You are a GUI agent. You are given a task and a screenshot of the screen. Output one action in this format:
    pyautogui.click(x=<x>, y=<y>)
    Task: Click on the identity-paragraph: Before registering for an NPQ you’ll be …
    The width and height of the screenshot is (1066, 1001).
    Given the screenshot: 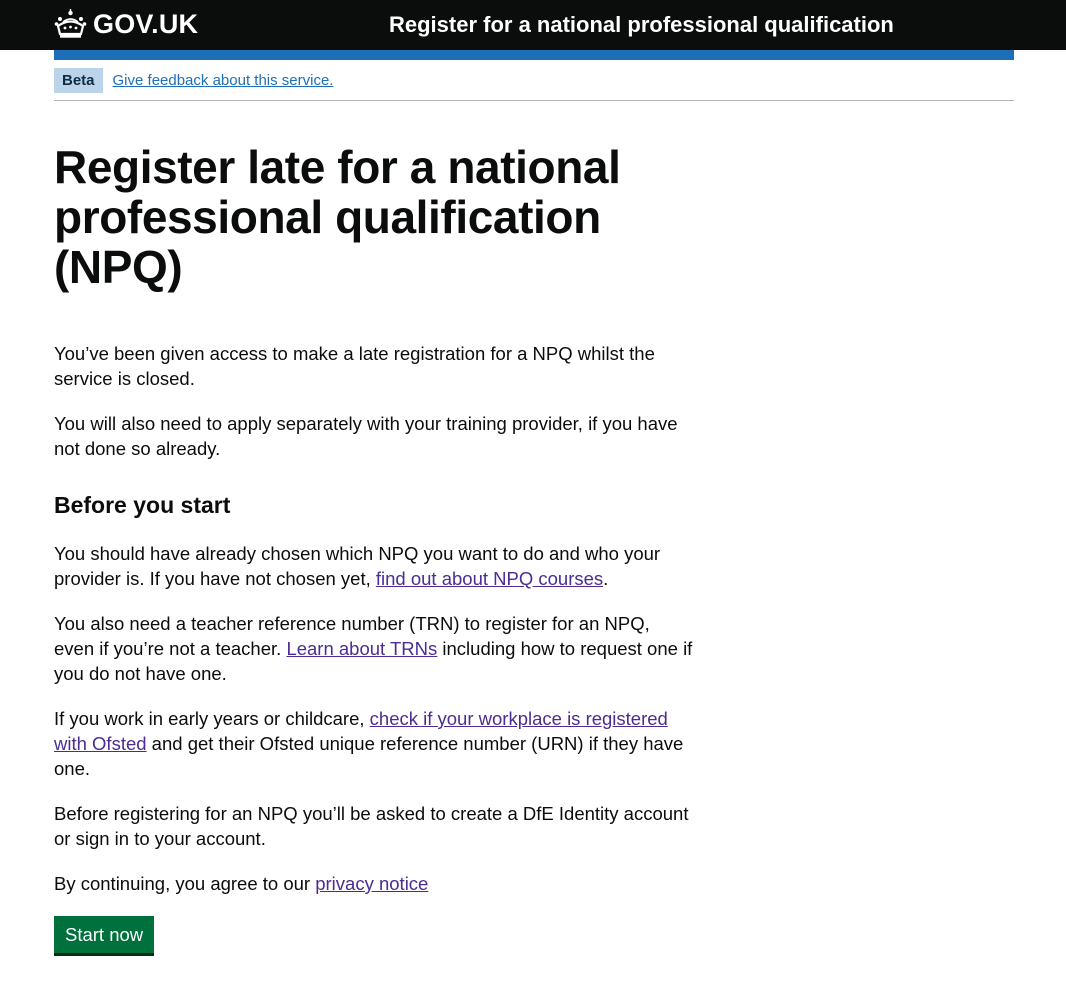 What is the action you would take?
    pyautogui.click(x=371, y=826)
    